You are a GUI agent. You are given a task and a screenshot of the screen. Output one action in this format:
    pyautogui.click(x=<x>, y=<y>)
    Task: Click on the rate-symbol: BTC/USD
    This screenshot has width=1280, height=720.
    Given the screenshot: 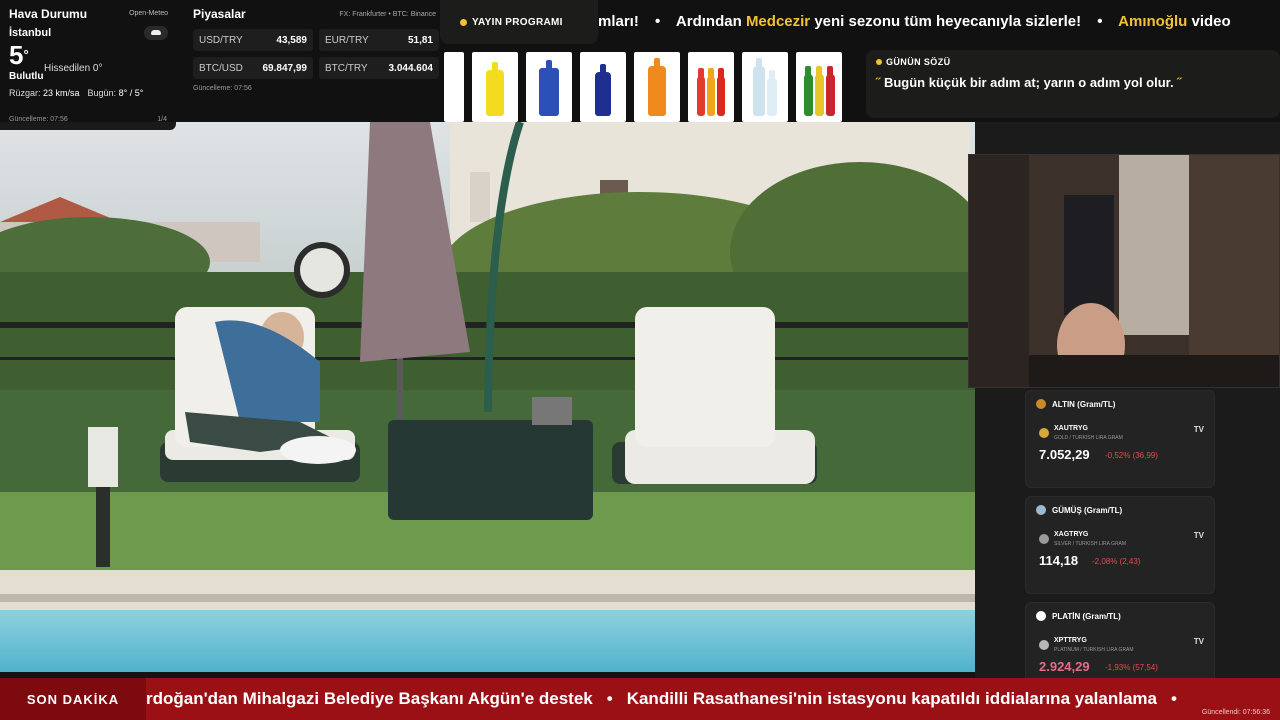 What is the action you would take?
    pyautogui.click(x=221, y=68)
    